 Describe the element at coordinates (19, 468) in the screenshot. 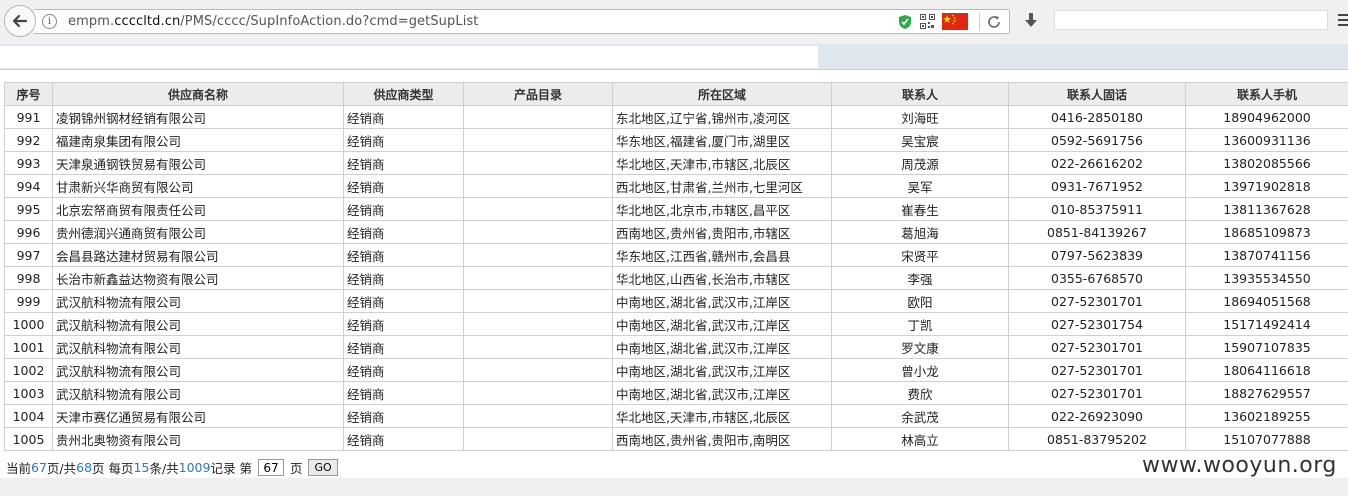

I see `pager-text: 当前` at that location.